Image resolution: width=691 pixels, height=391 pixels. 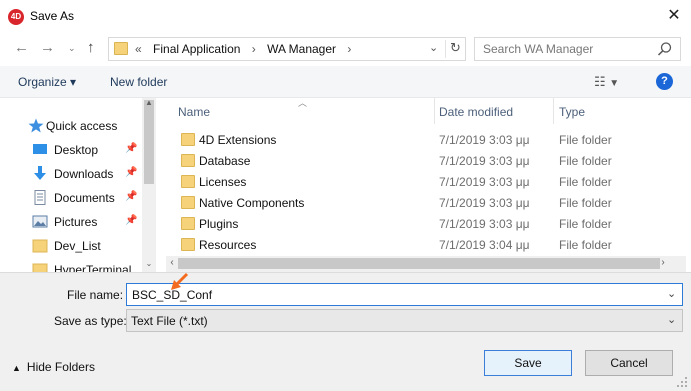 What do you see at coordinates (52, 16) in the screenshot?
I see `window-title: Save As` at bounding box center [52, 16].